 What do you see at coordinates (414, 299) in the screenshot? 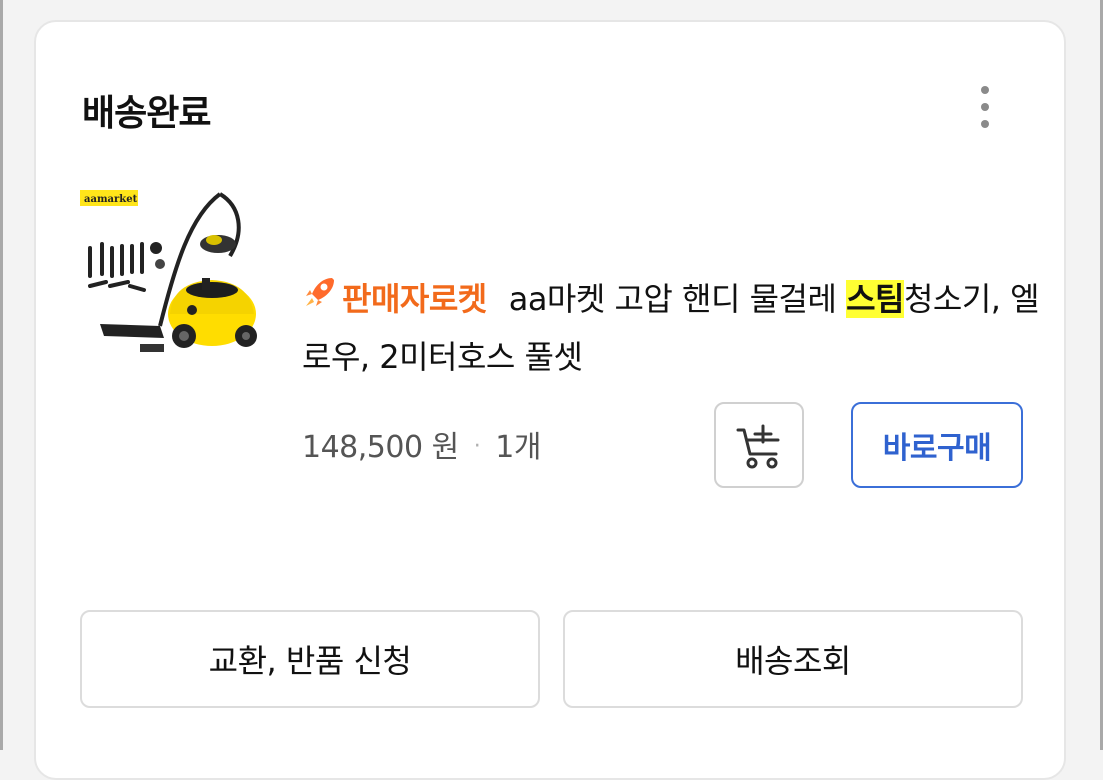
I see `seller-rocket-label: 판매자로켓` at bounding box center [414, 299].